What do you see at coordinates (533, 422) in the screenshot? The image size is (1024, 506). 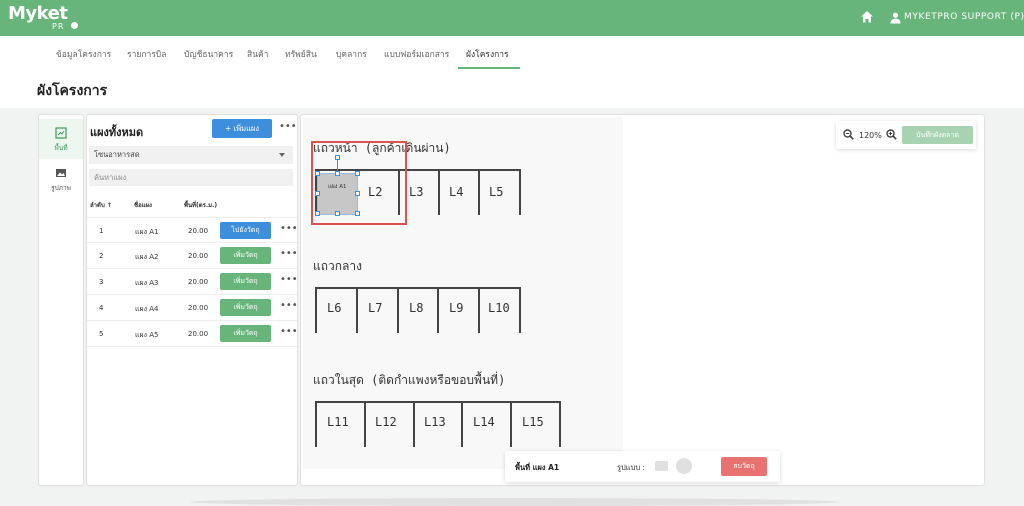 I see `stall-label: L15` at bounding box center [533, 422].